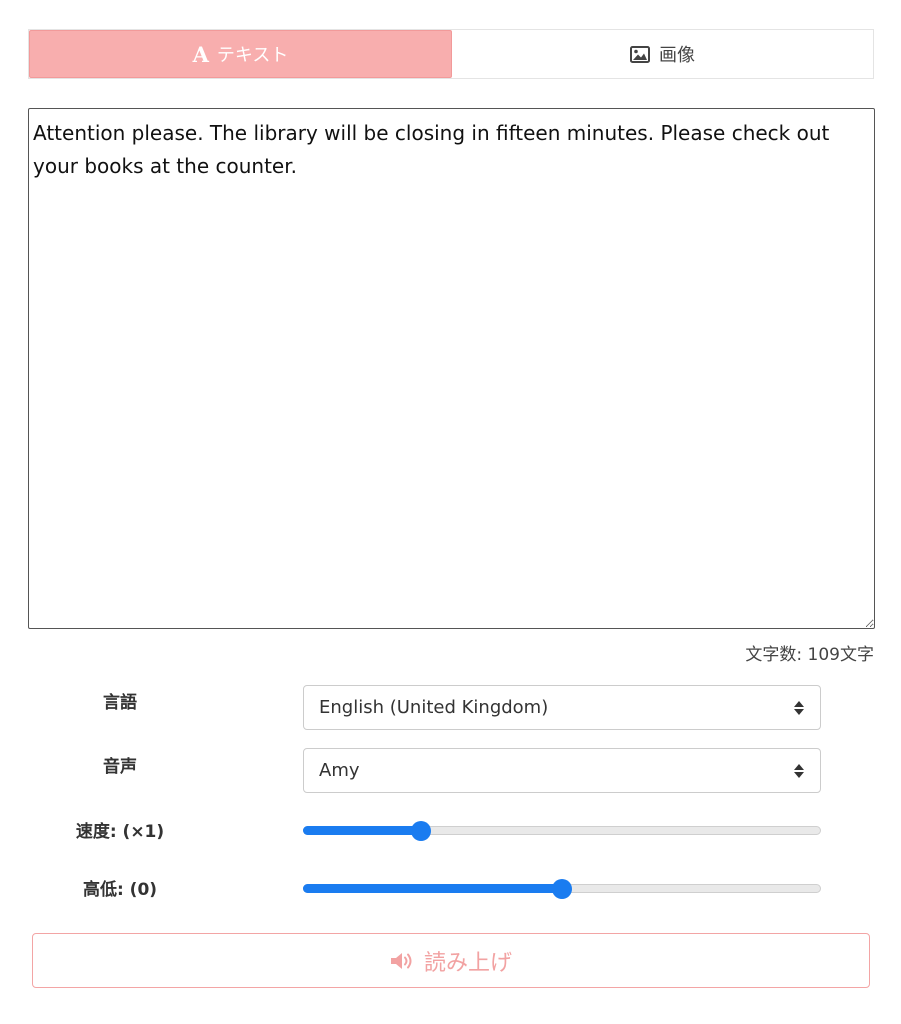  I want to click on speed-slider-fill, so click(362, 830).